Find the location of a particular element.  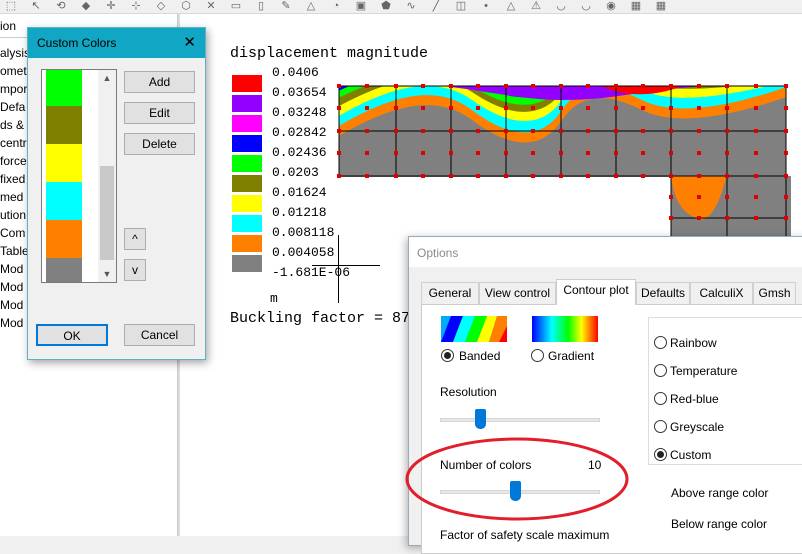

color-icon: ◆ is located at coordinates (86, 6).